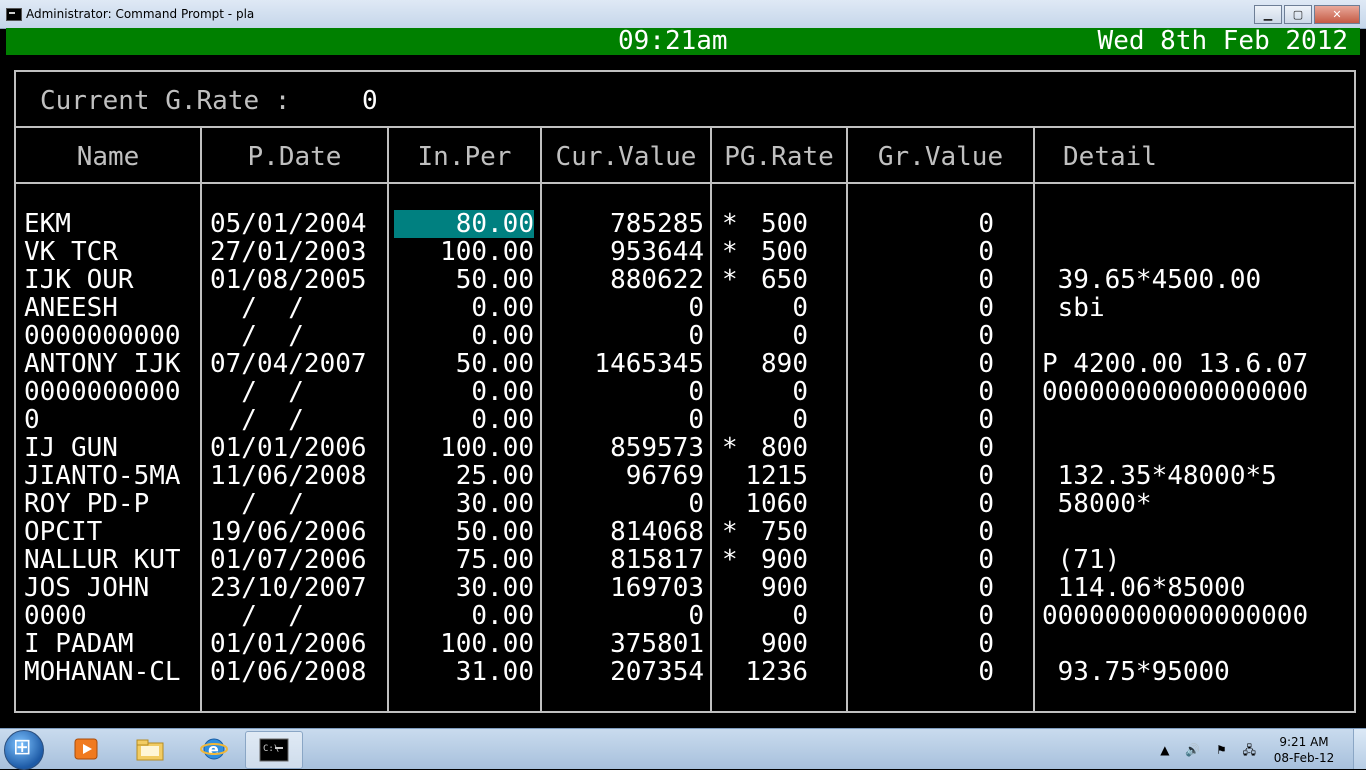 The image size is (1366, 770). I want to click on cell-curvalue: 859573, so click(657, 448).